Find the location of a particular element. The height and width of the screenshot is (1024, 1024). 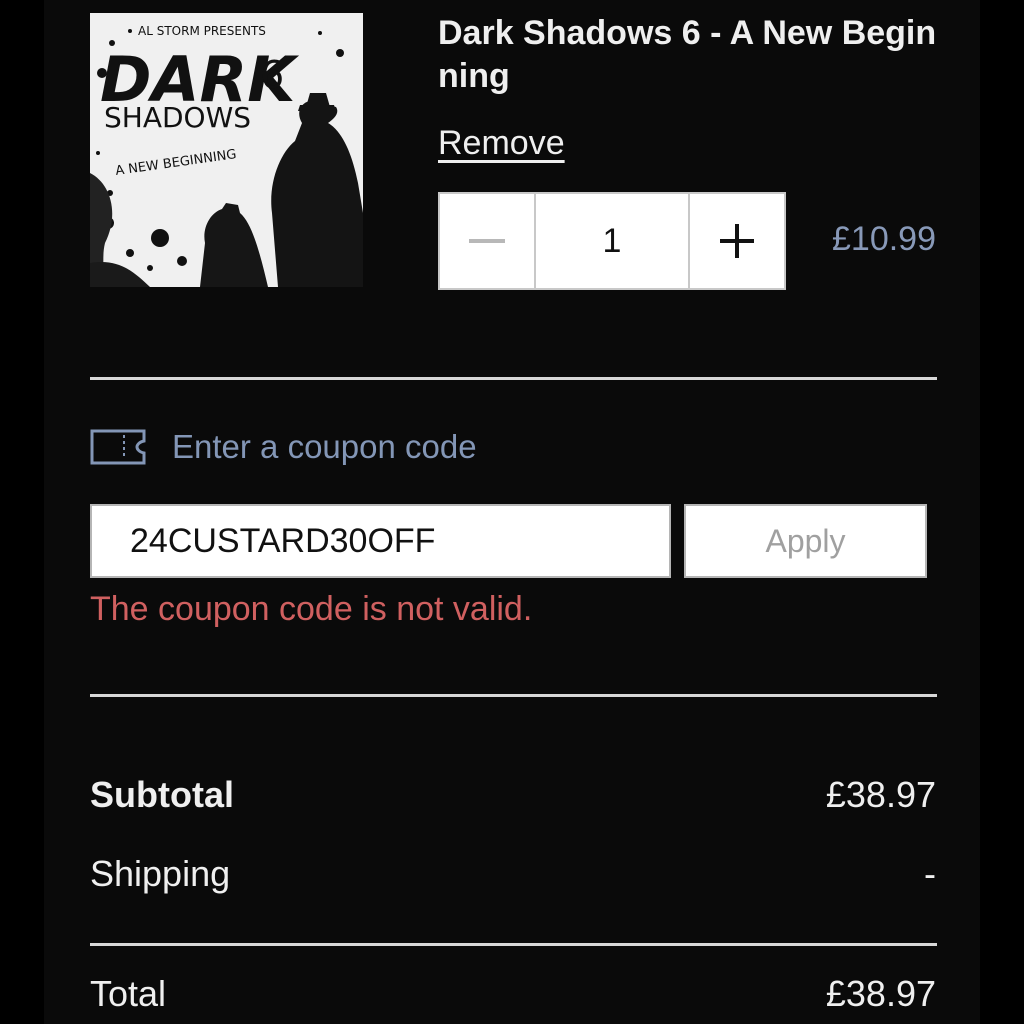

product-title: Dark Shadows 6 - A New Beginning is located at coordinates (687, 54).